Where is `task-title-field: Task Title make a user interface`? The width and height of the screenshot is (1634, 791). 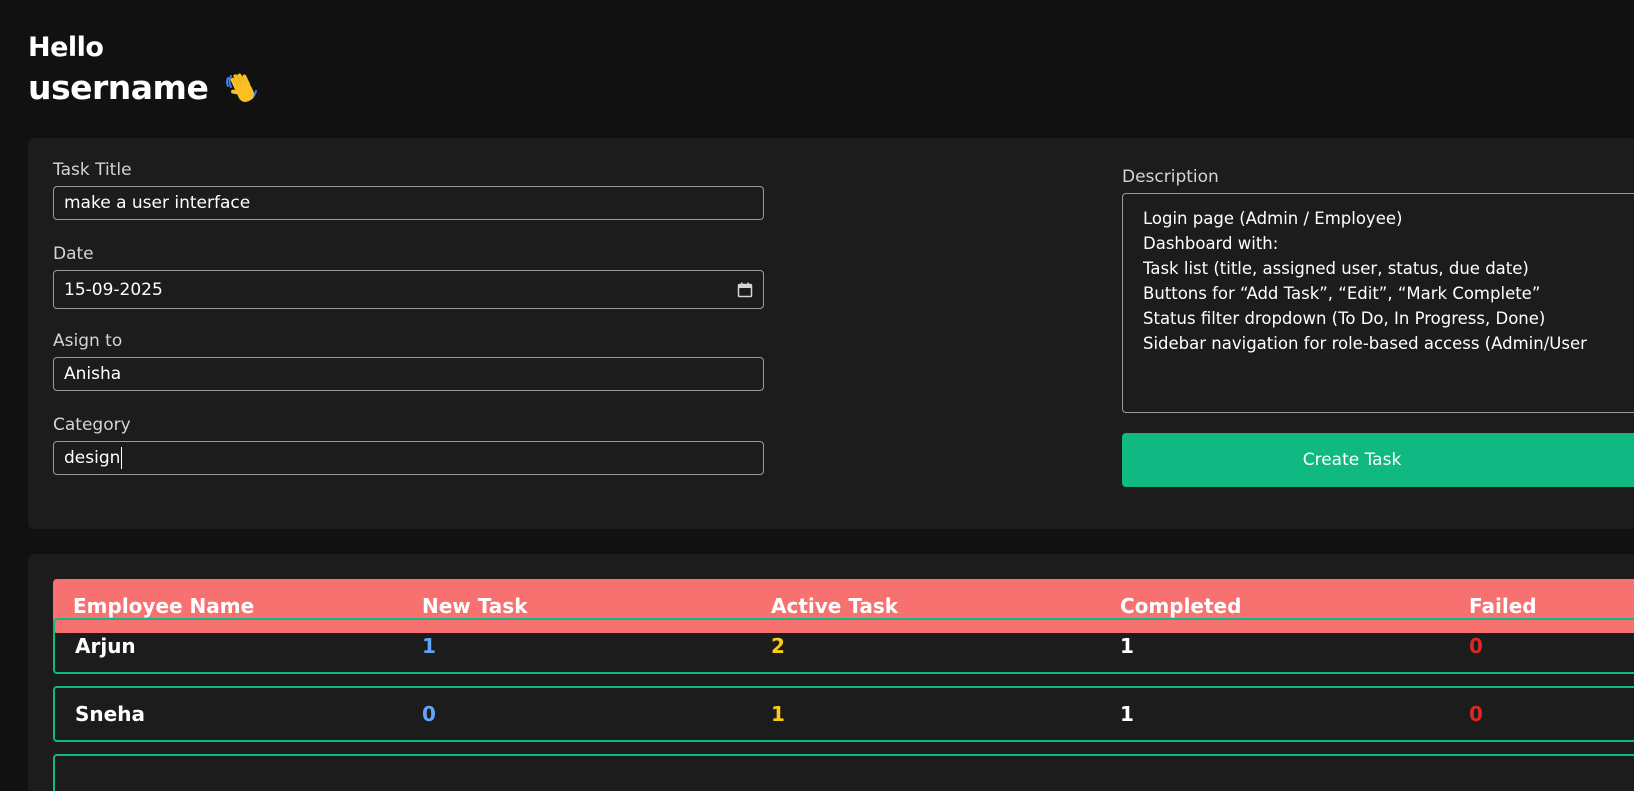 task-title-field: Task Title make a user interface is located at coordinates (408, 190).